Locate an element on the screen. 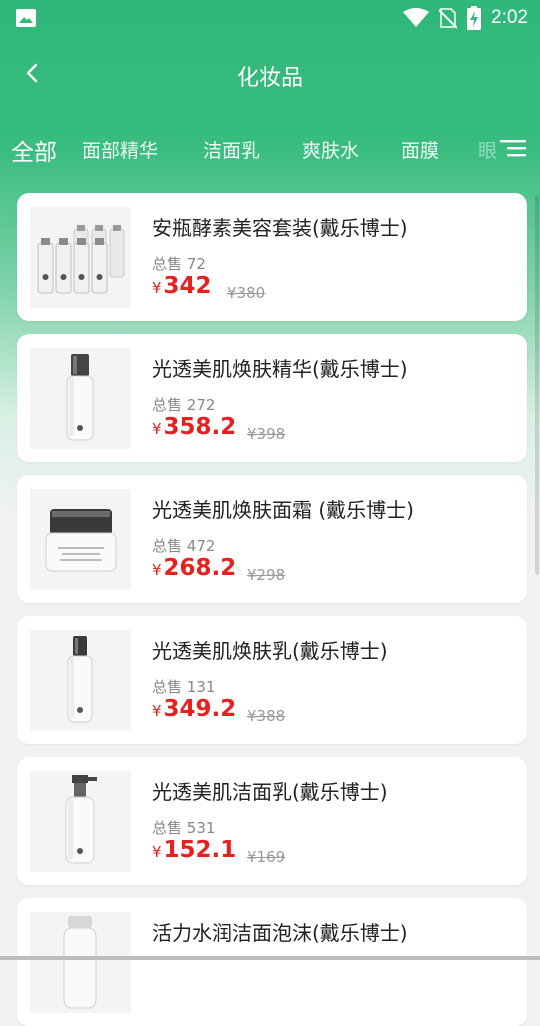  sold-count: 总售 72 is located at coordinates (179, 264).